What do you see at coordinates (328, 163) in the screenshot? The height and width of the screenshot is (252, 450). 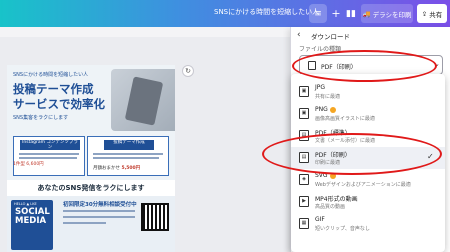 I see `option-desc: 印刷に最適` at bounding box center [328, 163].